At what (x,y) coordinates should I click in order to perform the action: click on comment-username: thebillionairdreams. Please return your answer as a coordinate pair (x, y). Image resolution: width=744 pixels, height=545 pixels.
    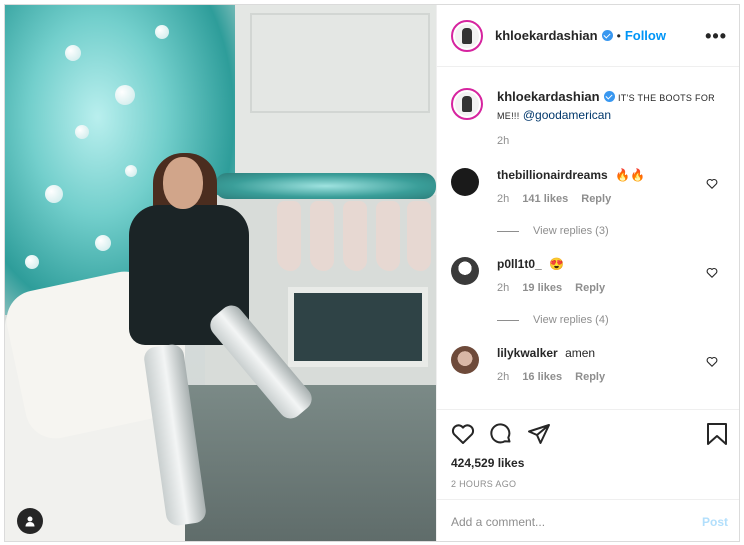
    Looking at the image, I should click on (552, 175).